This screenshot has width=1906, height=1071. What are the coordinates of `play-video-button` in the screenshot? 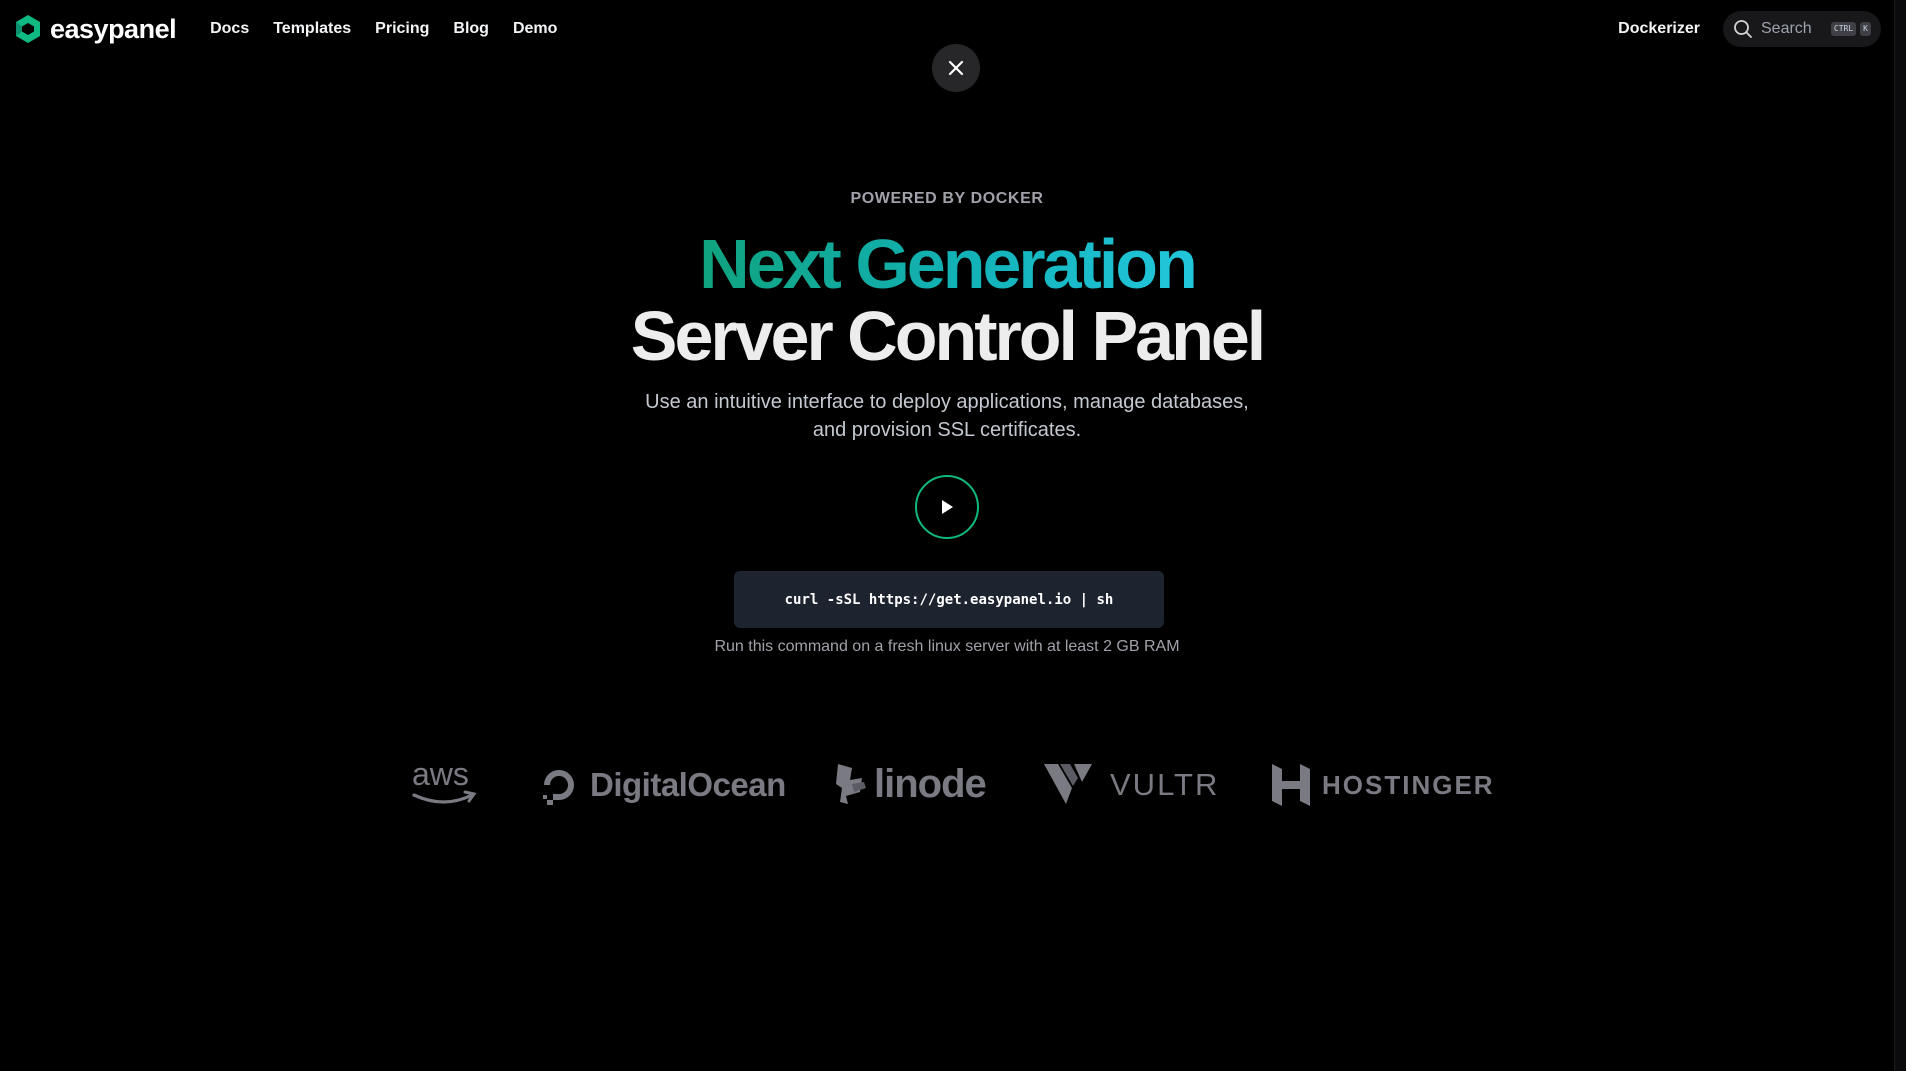 It's located at (947, 507).